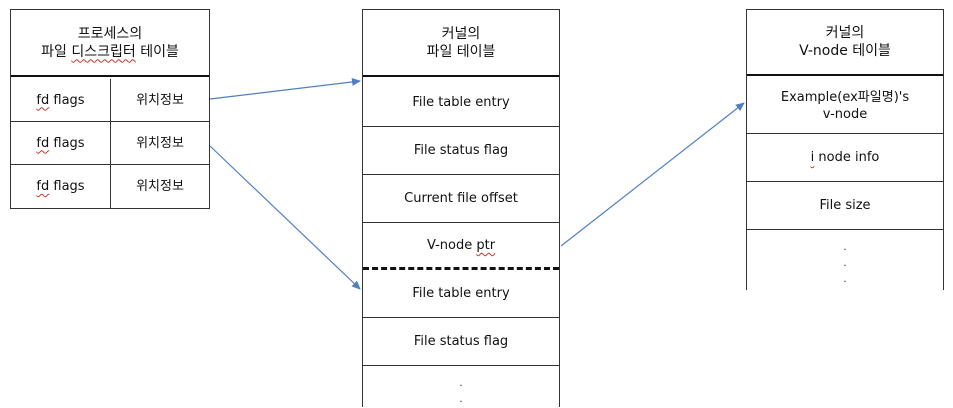 The height and width of the screenshot is (408, 953). I want to click on kernel-file-table-title-line2: 파일 테이블, so click(461, 51).